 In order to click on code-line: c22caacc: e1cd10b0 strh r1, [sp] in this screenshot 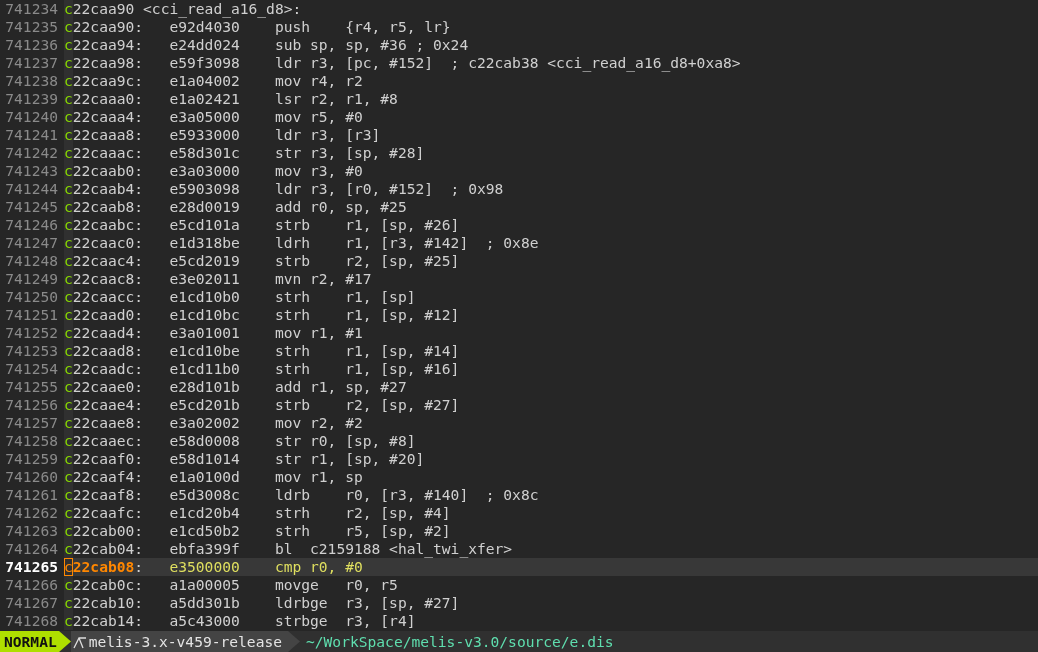, I will do `click(240, 297)`.